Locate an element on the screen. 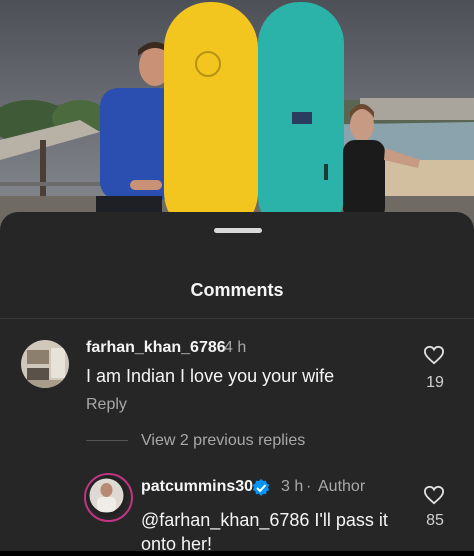  comment-time: 4 h is located at coordinates (235, 347).